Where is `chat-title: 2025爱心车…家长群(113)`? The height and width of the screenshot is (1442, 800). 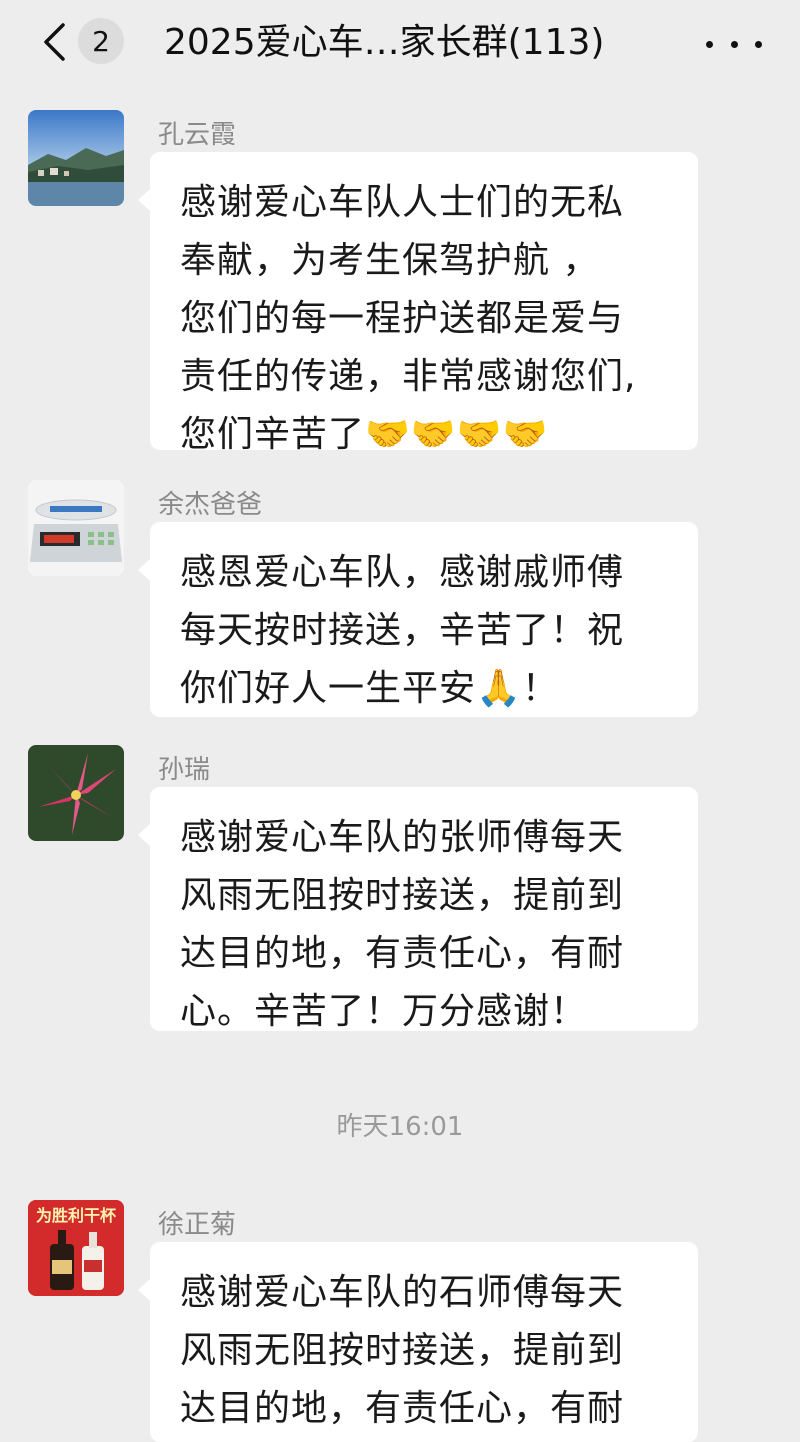 chat-title: 2025爱心车…家长群(113) is located at coordinates (384, 42).